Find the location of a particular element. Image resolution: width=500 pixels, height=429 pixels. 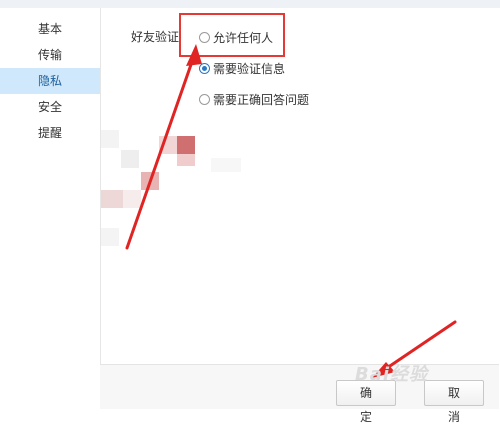

baidu-watermark: Bai经验 is located at coordinates (392, 374).